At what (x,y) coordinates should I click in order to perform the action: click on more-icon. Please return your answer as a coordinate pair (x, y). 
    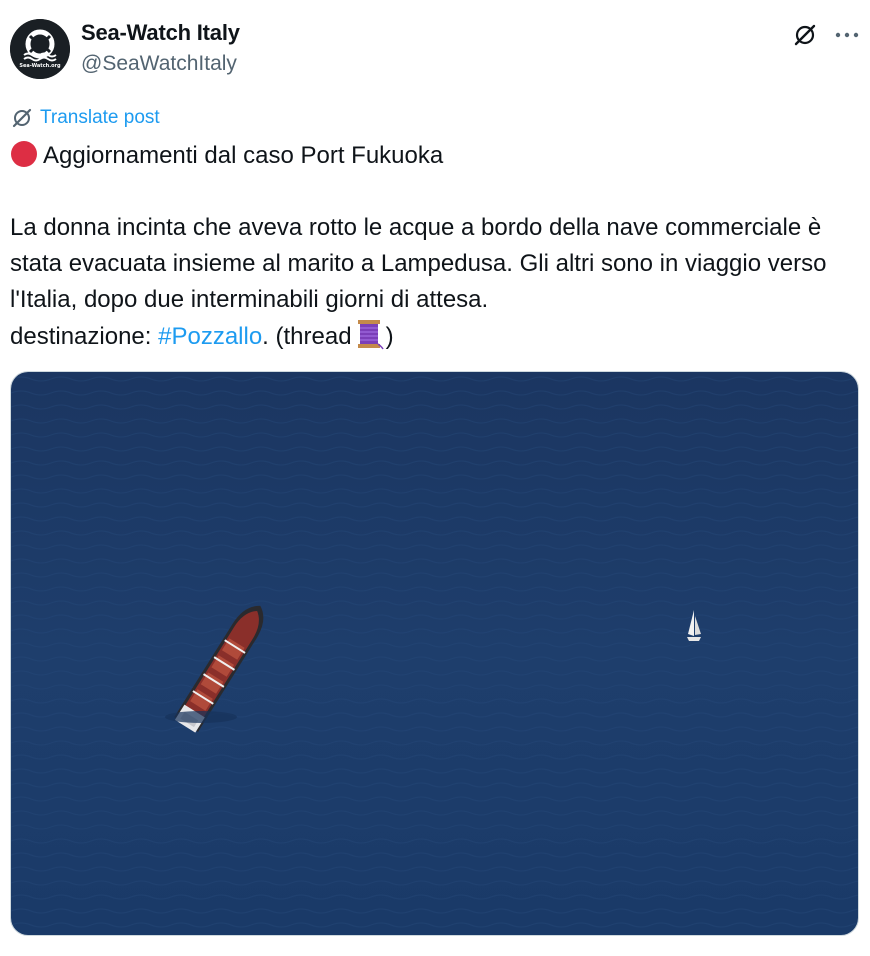
    Looking at the image, I should click on (847, 35).